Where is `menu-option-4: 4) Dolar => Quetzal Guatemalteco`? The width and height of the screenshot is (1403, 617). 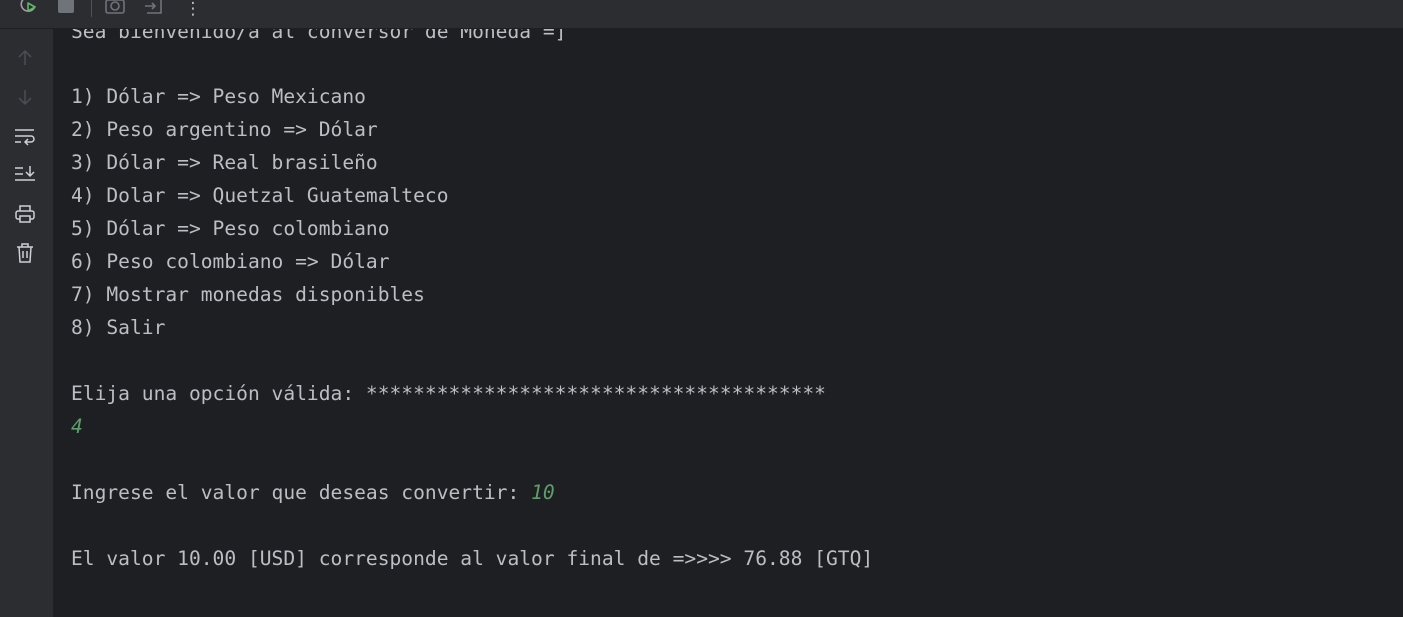 menu-option-4: 4) Dolar => Quetzal Guatemalteco is located at coordinates (260, 195).